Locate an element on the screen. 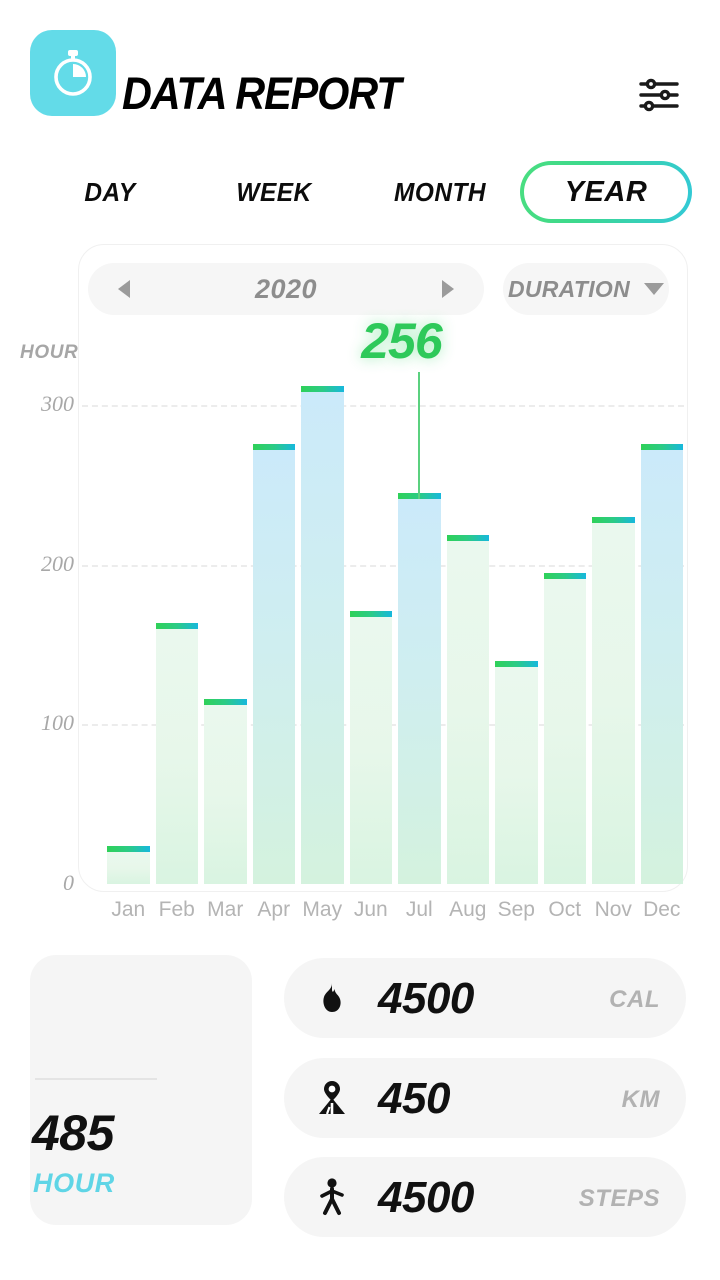  stopwatch-icon is located at coordinates (73, 73).